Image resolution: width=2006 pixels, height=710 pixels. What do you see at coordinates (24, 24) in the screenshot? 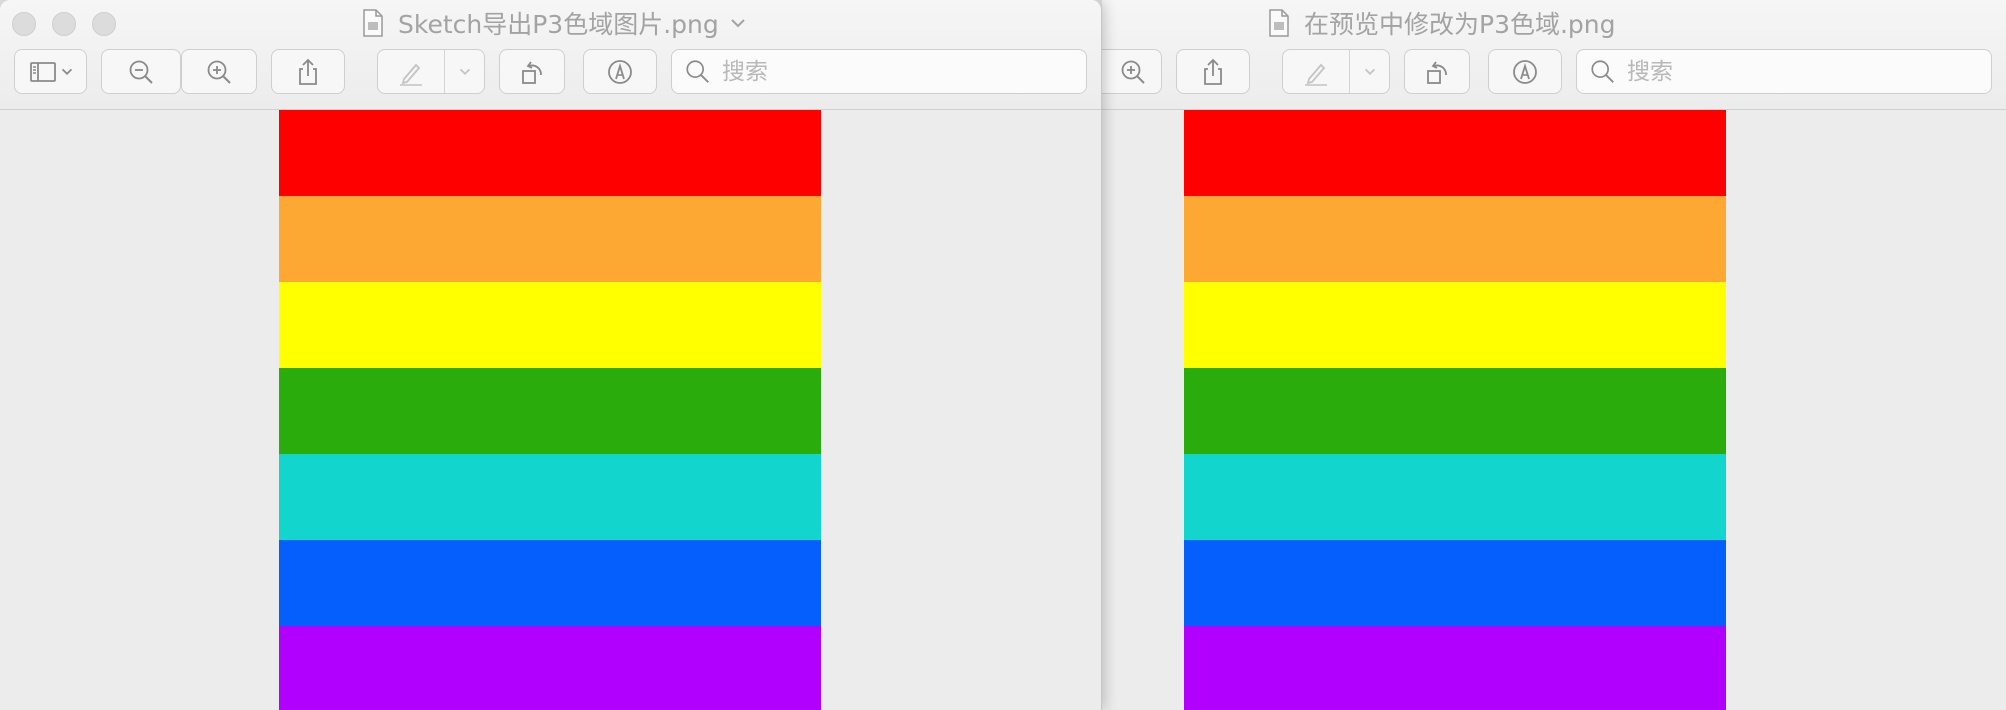
I see `close-window-button` at bounding box center [24, 24].